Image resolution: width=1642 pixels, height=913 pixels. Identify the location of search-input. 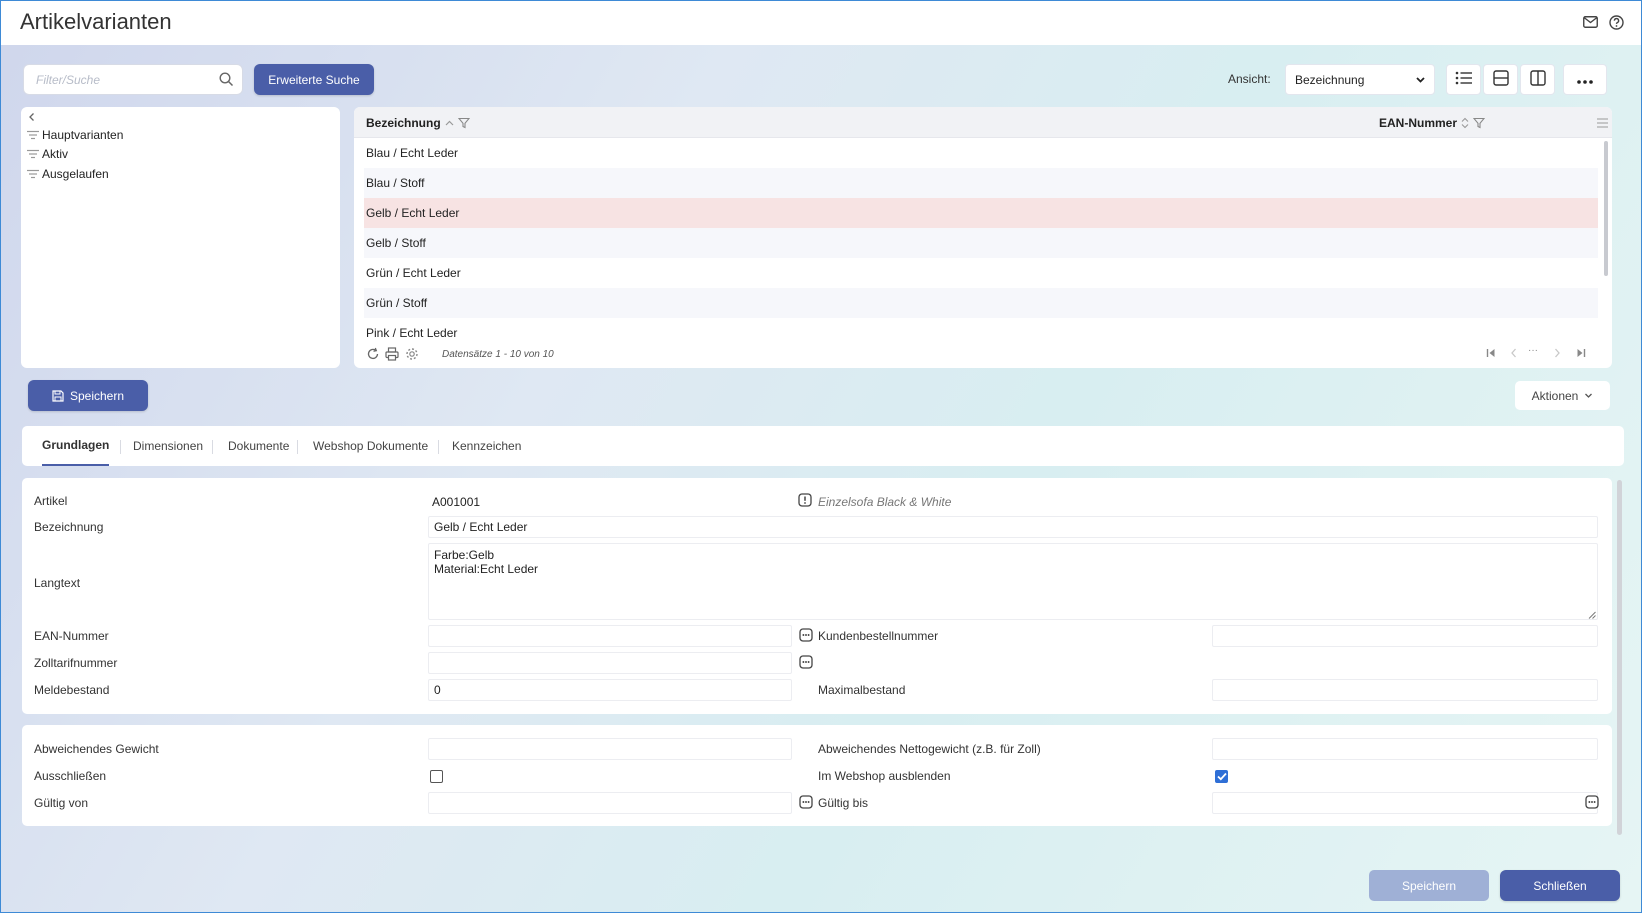
(114, 79).